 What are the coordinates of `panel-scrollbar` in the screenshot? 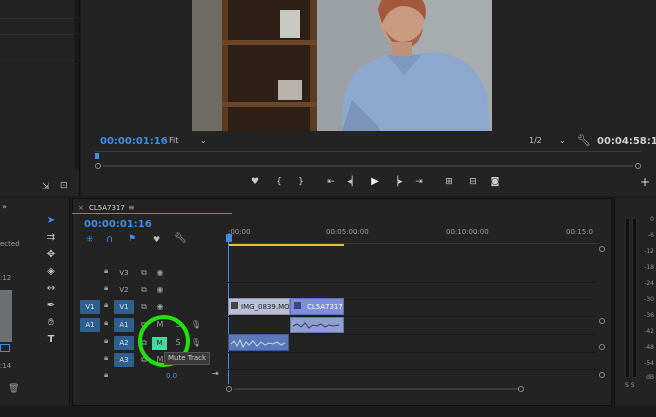 It's located at (76, 85).